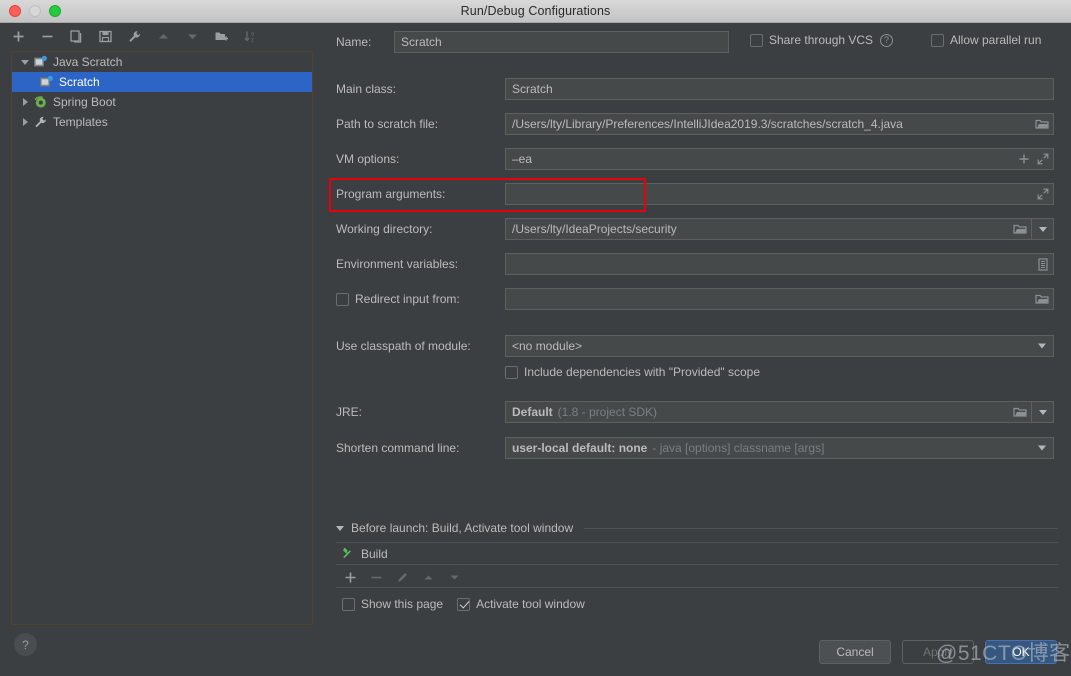 The image size is (1071, 676). What do you see at coordinates (376, 577) in the screenshot?
I see `remove-task-icon` at bounding box center [376, 577].